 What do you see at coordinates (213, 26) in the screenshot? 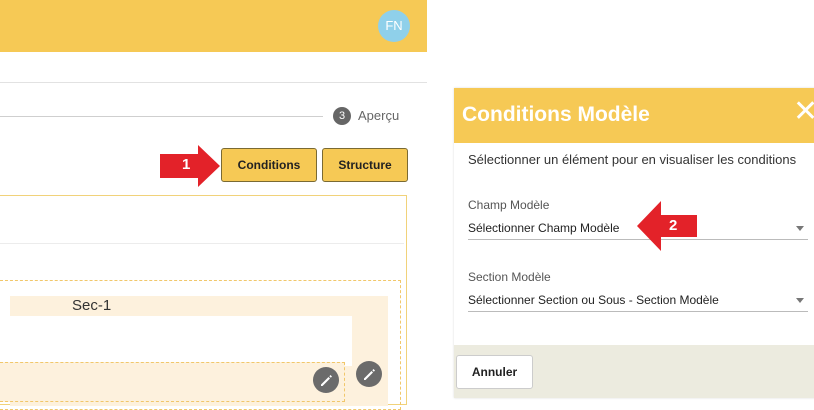
I see `top-bar` at bounding box center [213, 26].